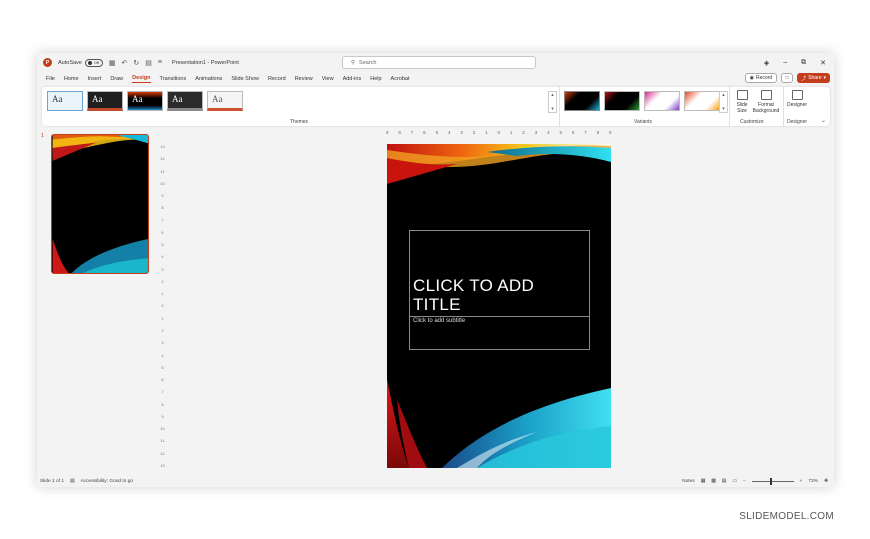 This screenshot has height=539, width=870. Describe the element at coordinates (803, 63) in the screenshot. I see `restore-icon: ⧉` at that location.